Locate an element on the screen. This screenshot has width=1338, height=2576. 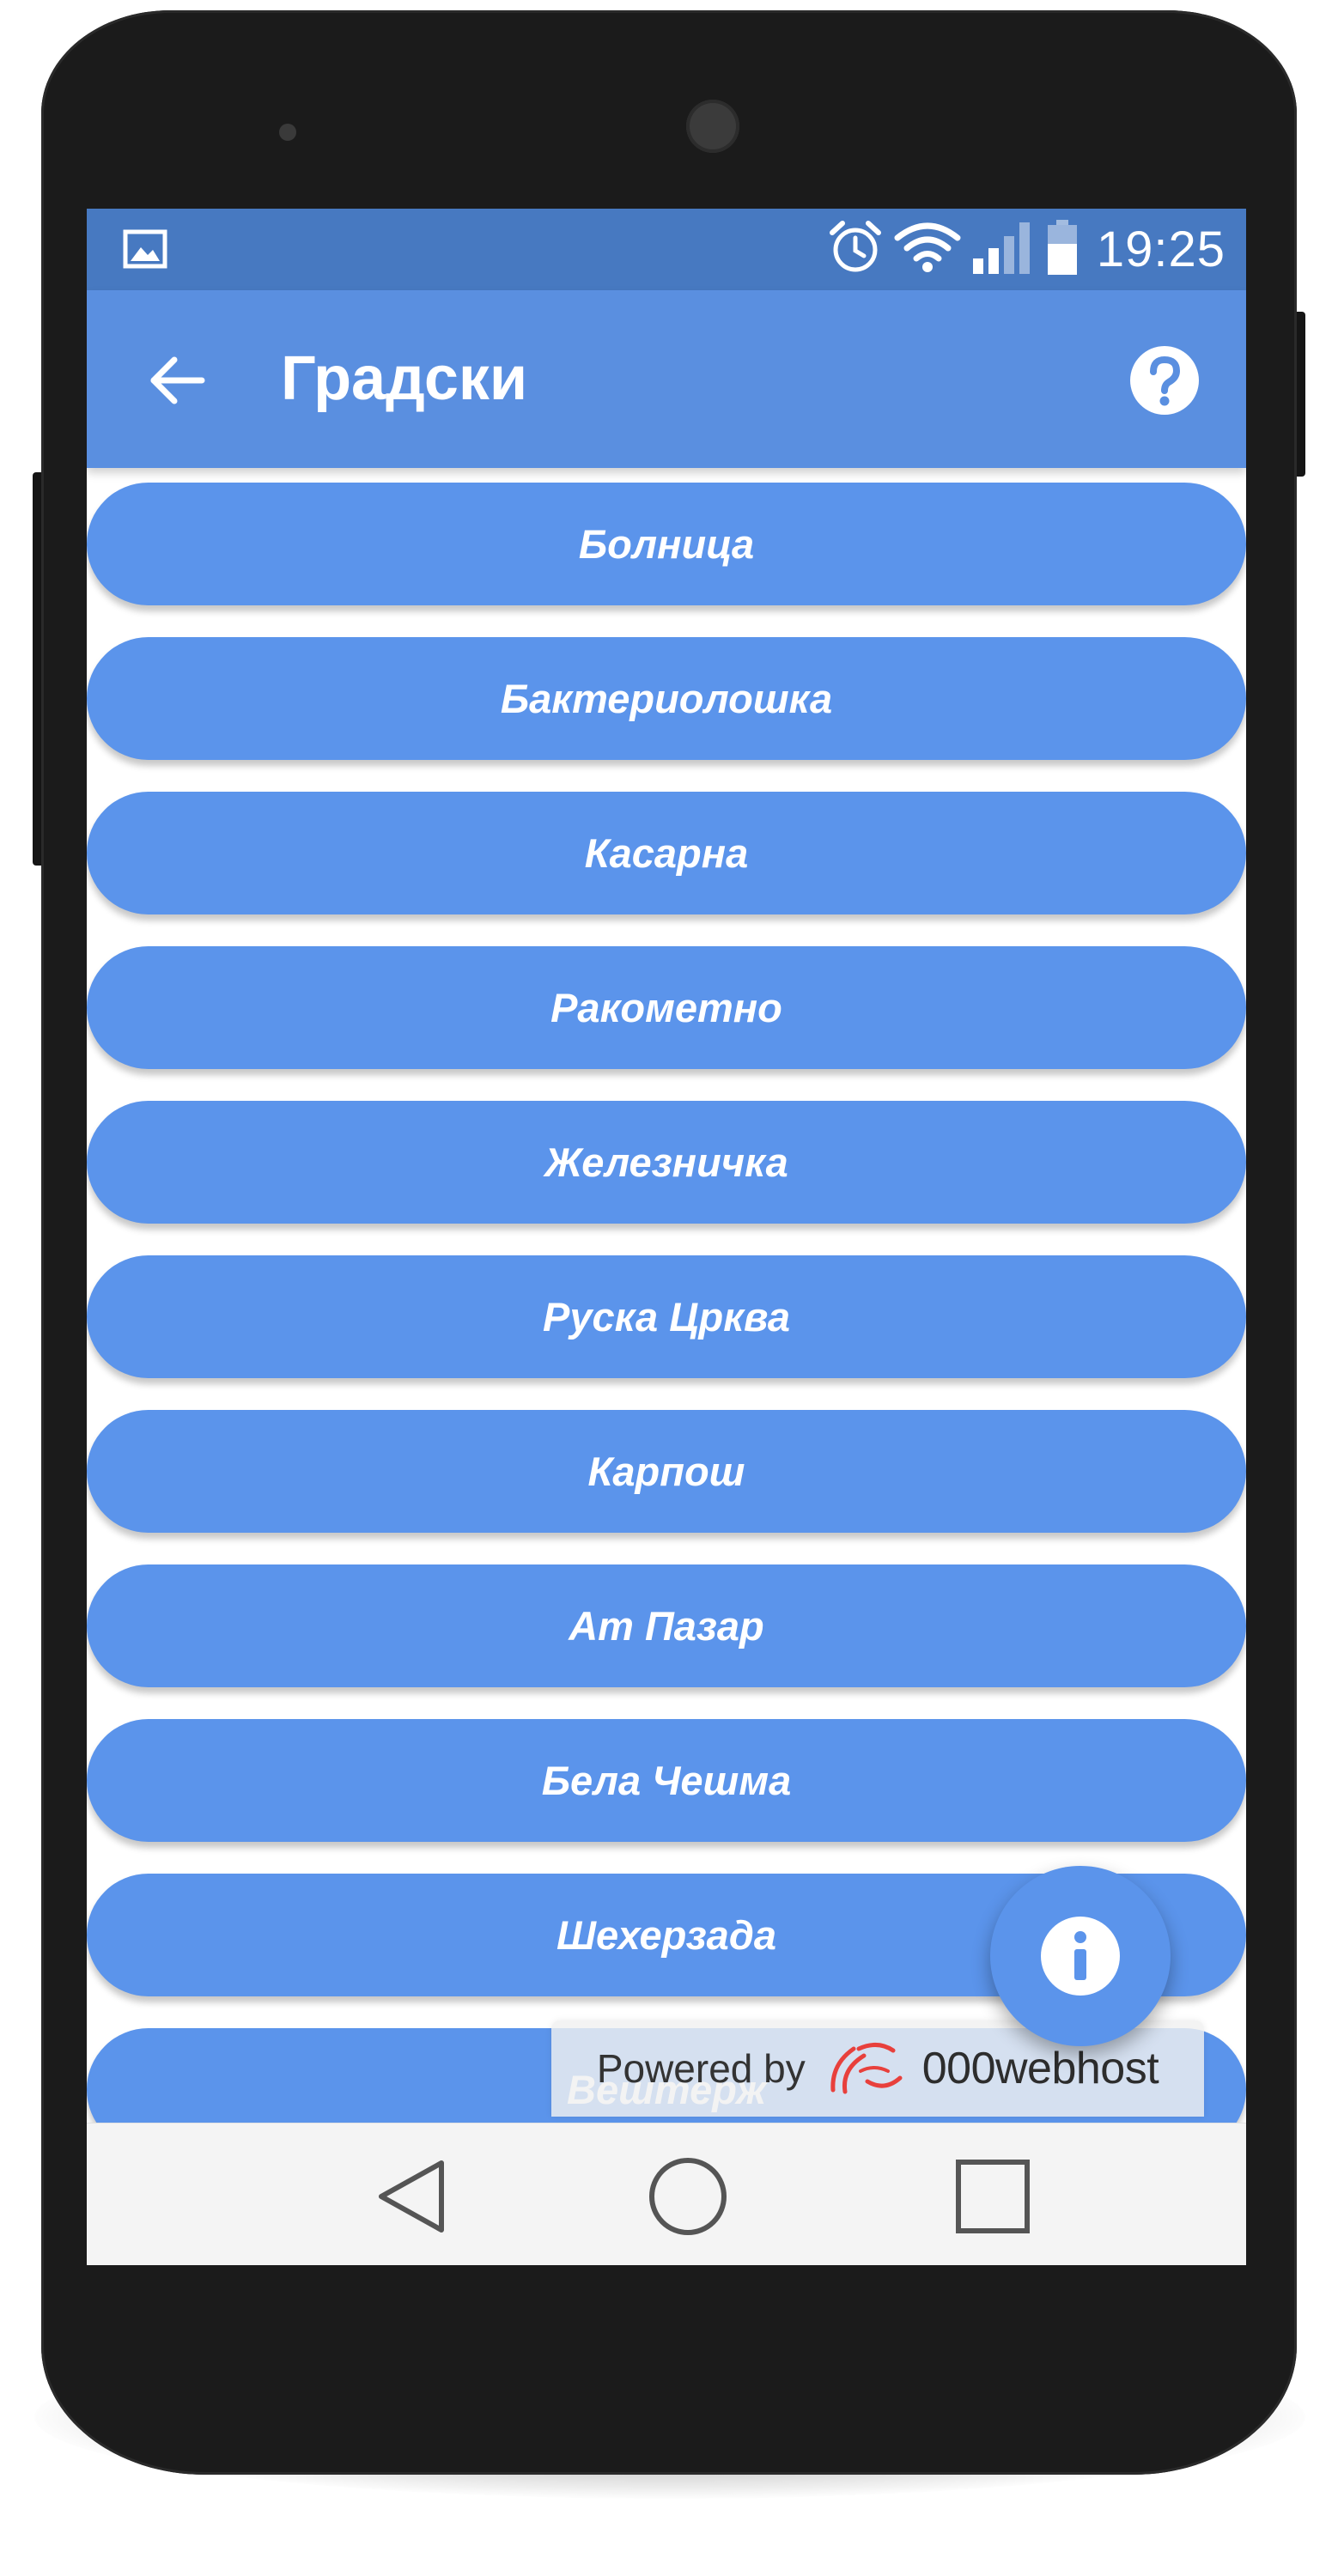
front-camera is located at coordinates (712, 127).